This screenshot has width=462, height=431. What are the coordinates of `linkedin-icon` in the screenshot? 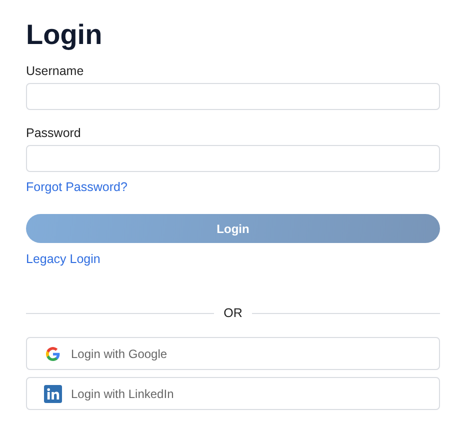 It's located at (53, 393).